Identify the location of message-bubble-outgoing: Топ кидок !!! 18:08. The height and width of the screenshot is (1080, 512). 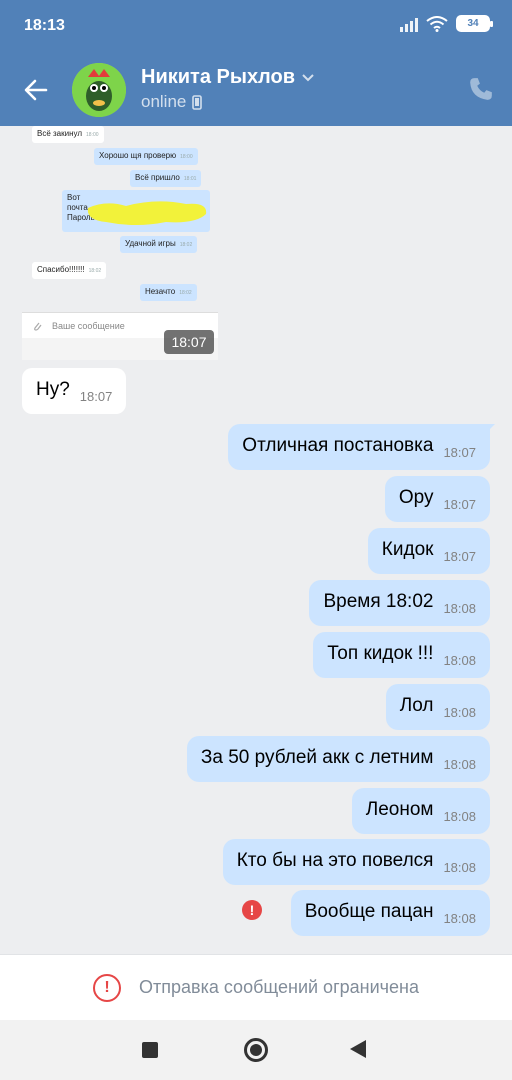
(401, 655).